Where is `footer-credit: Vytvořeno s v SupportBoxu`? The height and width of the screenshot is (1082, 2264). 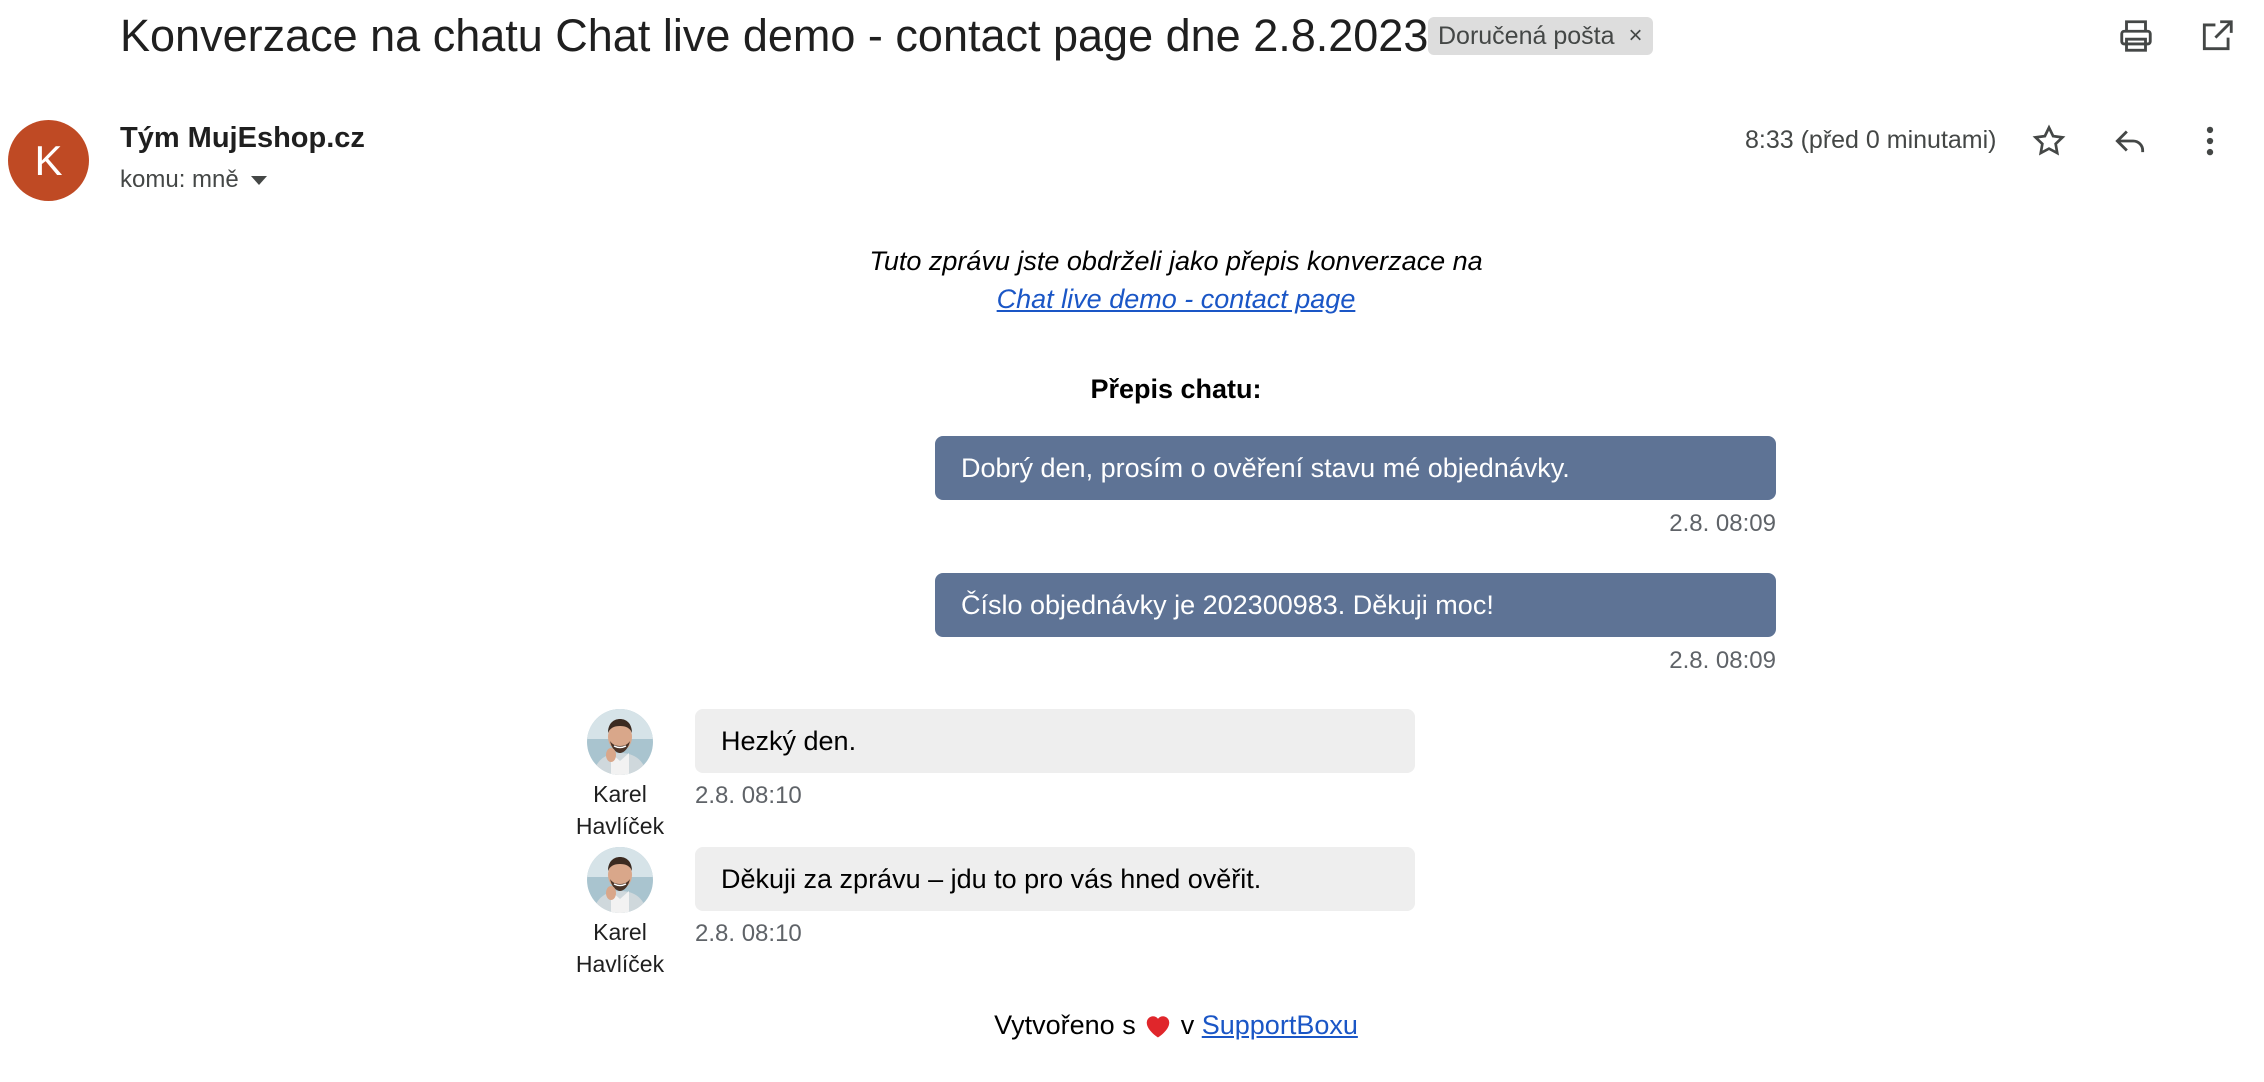
footer-credit: Vytvořeno s v SupportBoxu is located at coordinates (1132, 1025).